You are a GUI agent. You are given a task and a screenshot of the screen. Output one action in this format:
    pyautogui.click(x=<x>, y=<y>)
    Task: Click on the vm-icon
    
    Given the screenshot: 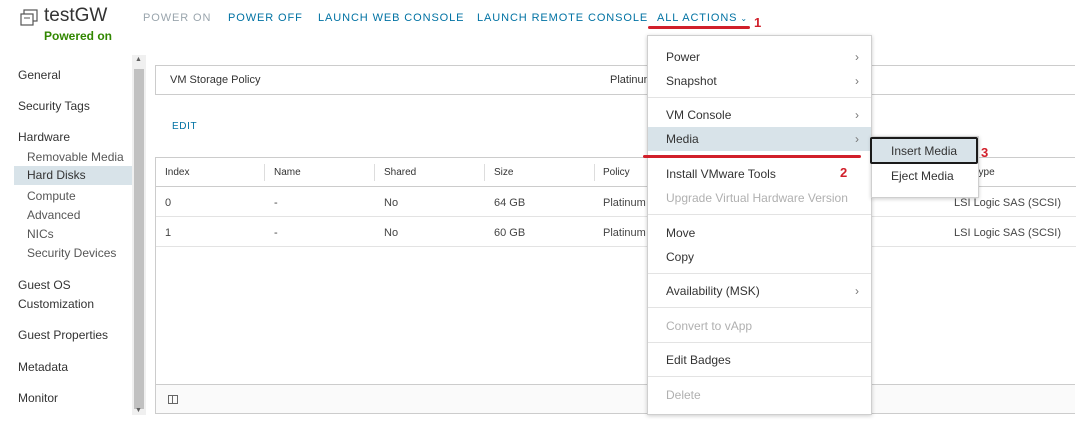 What is the action you would take?
    pyautogui.click(x=29, y=17)
    